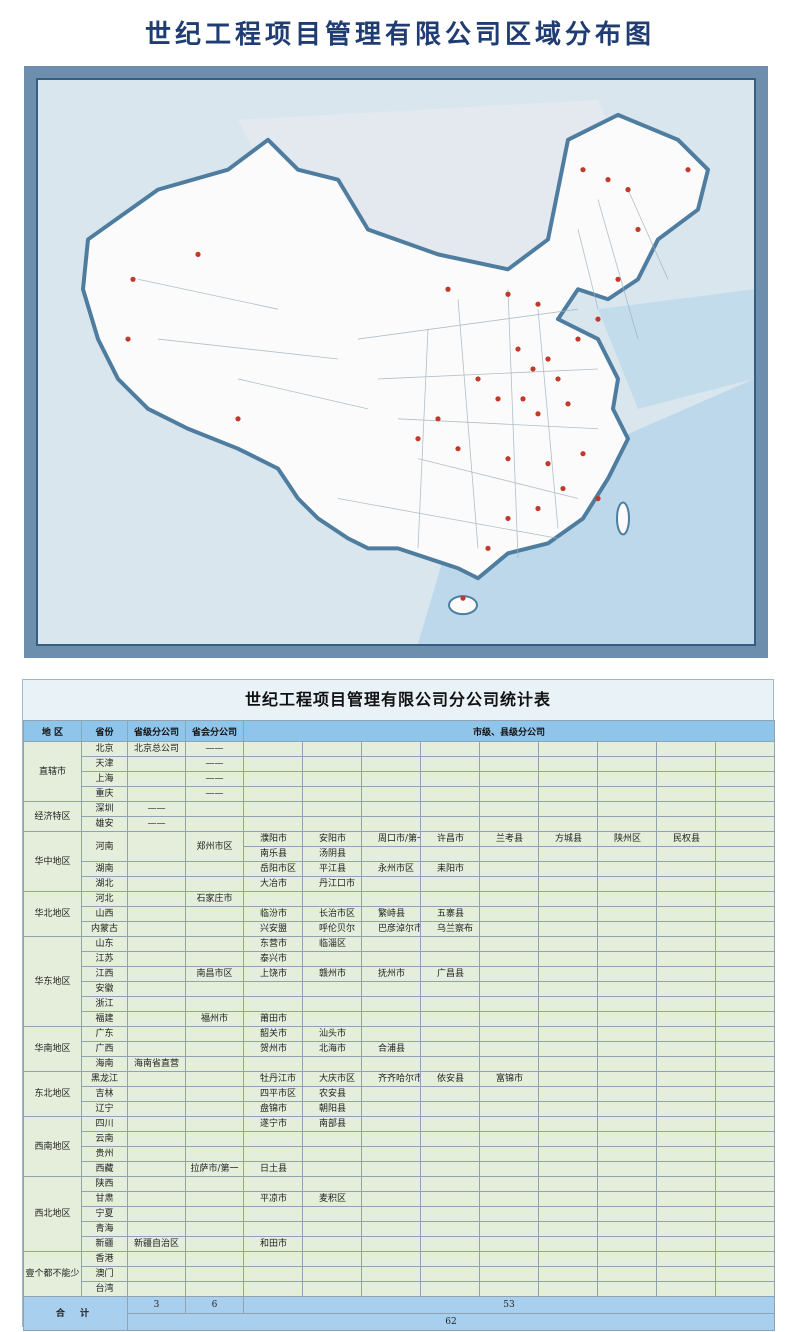 The width and height of the screenshot is (800, 1332). I want to click on prov-branch-cell: ——, so click(156, 824).